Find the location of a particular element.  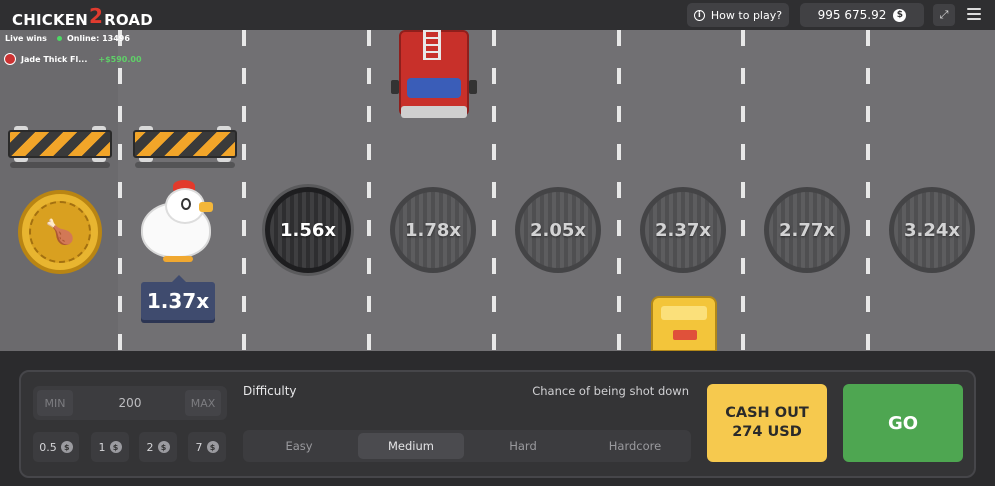

chicken-feet is located at coordinates (178, 259).